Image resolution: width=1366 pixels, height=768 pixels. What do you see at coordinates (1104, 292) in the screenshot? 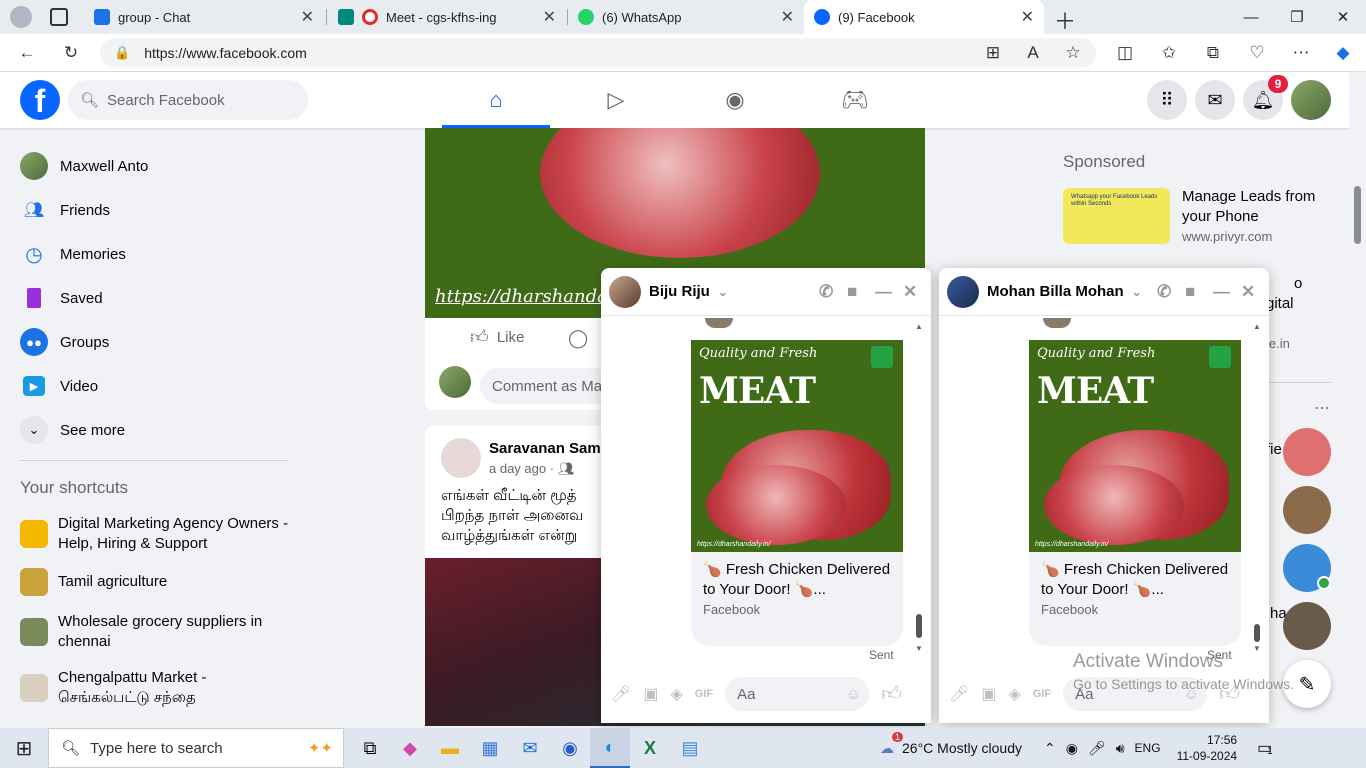
I see `chat-header: Mohan Billa Mohan ⌄ ✆ ■ — ✕` at bounding box center [1104, 292].